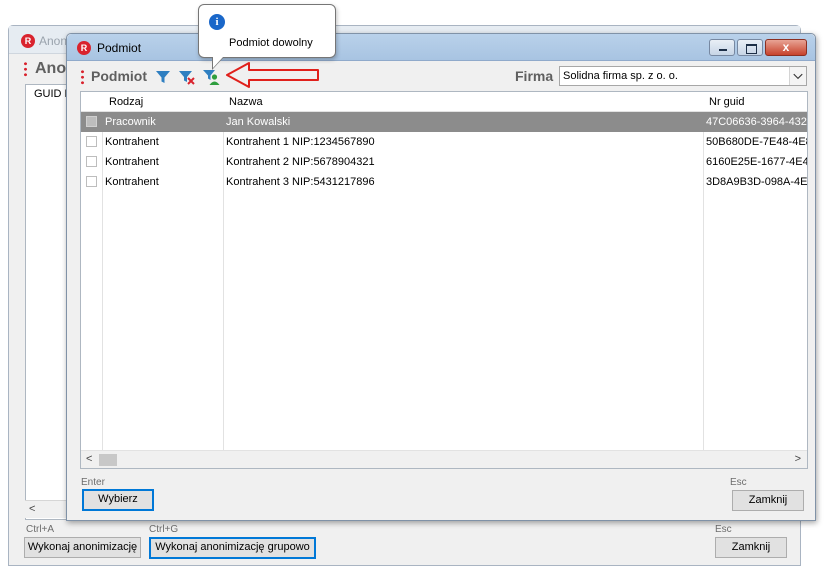  Describe the element at coordinates (751, 547) in the screenshot. I see `main-close-button: Zamknij` at that location.